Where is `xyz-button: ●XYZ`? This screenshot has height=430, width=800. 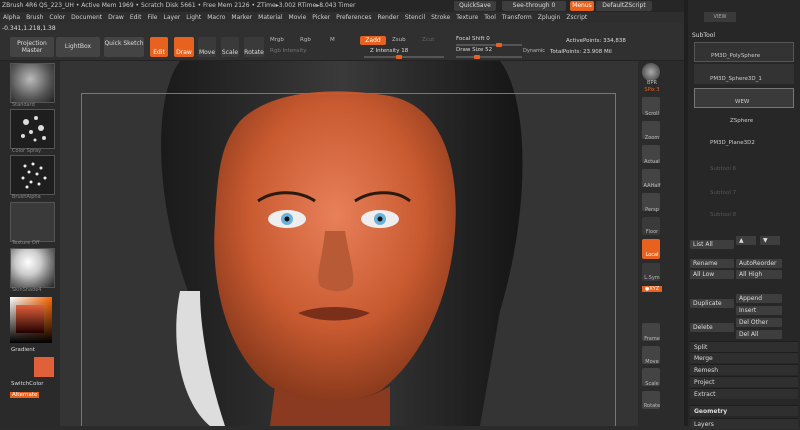
xyz-button: ●XYZ is located at coordinates (652, 289).